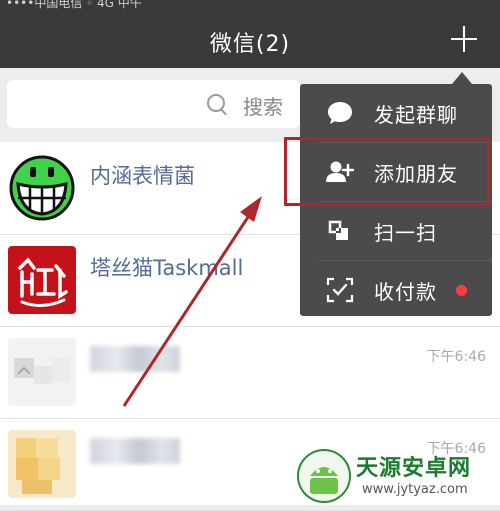  What do you see at coordinates (464, 39) in the screenshot?
I see `plus-icon` at bounding box center [464, 39].